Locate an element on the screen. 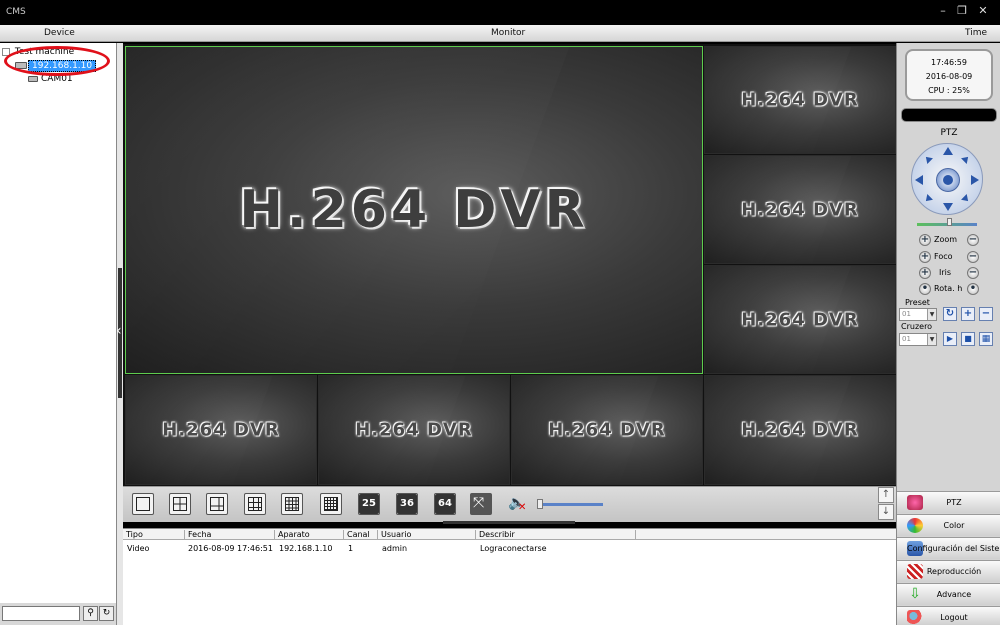 The image size is (1000, 625). zoom-in-icon: + is located at coordinates (925, 240).